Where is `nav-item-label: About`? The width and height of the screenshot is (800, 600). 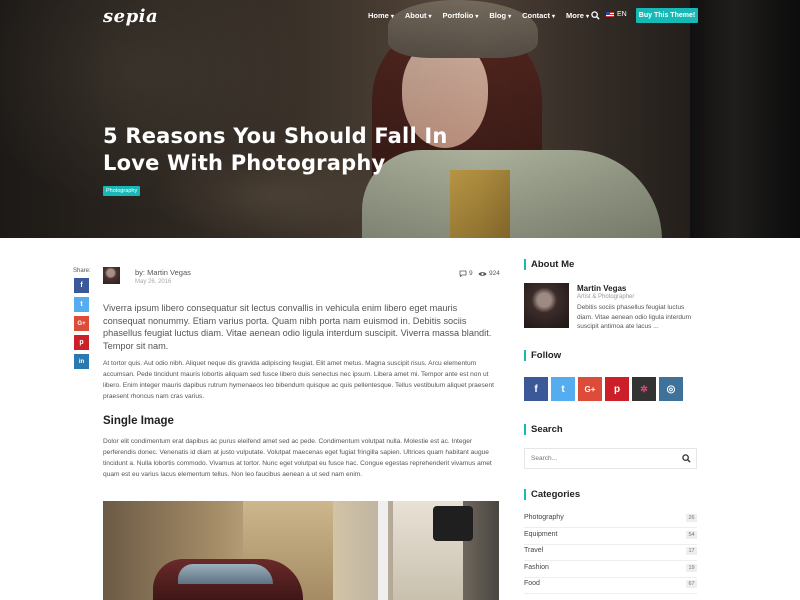
nav-item-label: About is located at coordinates (415, 15).